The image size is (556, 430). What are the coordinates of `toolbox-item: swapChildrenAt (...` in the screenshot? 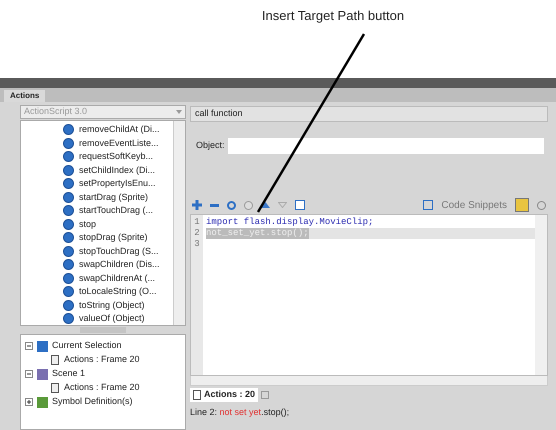 It's located at (117, 278).